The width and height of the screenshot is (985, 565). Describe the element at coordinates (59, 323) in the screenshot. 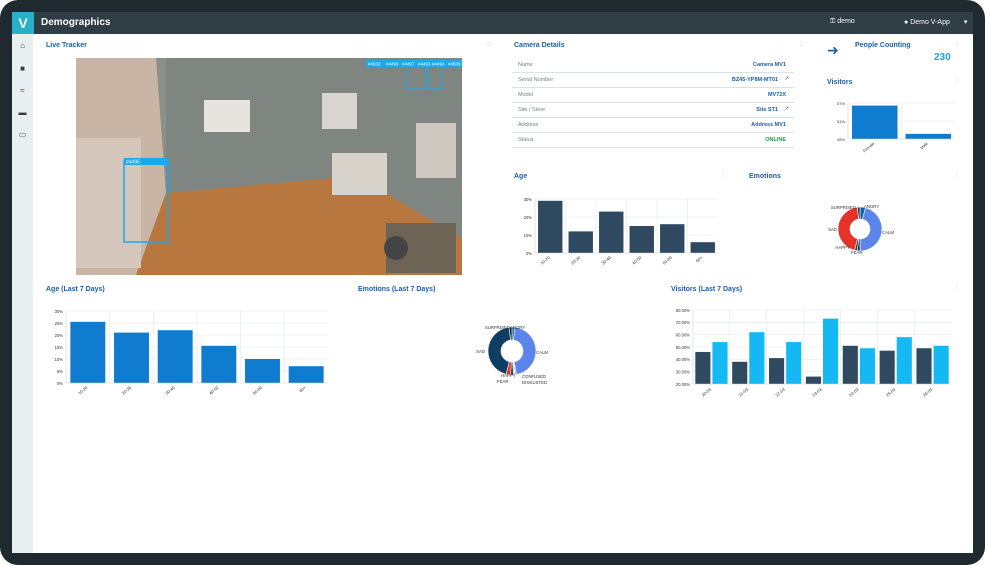

I see `y-tick-label: 25%` at that location.